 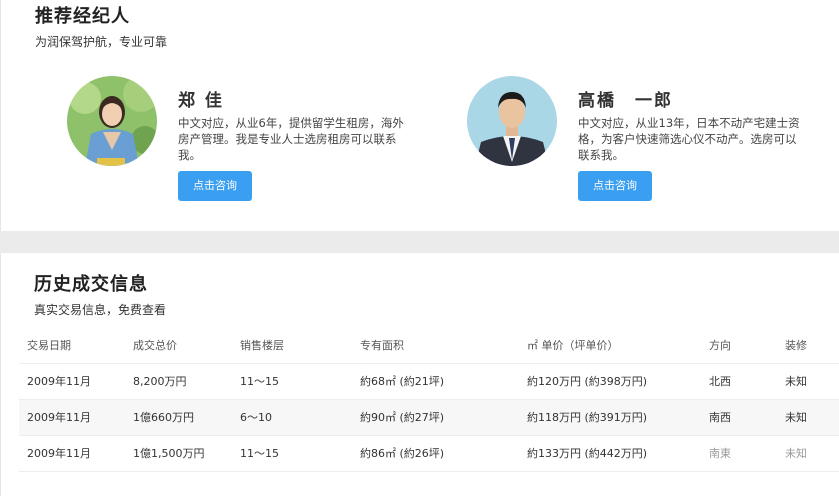 What do you see at coordinates (587, 417) in the screenshot?
I see `cell-unit-price: 約118万円 (約391万円)` at bounding box center [587, 417].